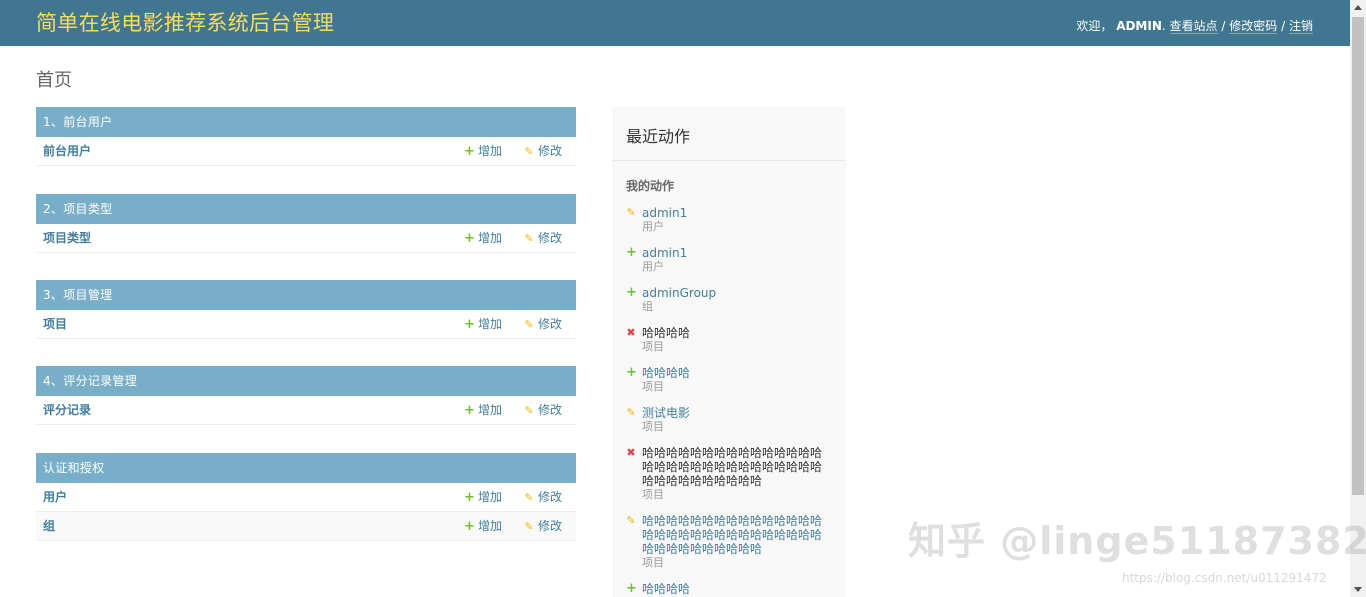  I want to click on action-object-name: 哈哈哈哈哈哈哈哈哈哈哈哈哈哈哈哈哈哈哈哈哈哈哈哈哈哈哈哈哈哈哈哈哈哈哈哈哈哈哈哈, so click(732, 467).